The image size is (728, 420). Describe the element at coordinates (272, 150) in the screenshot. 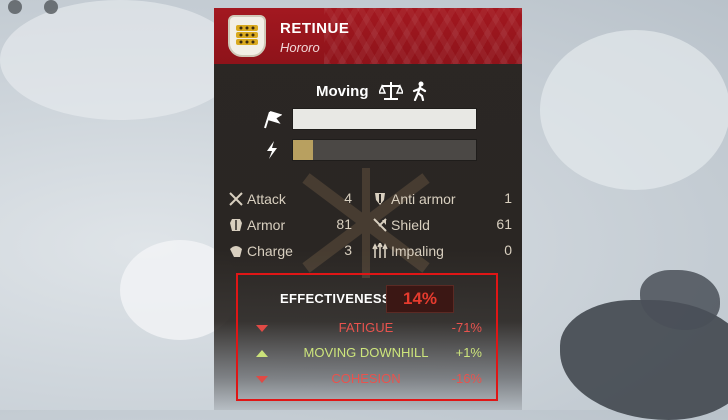

I see `lightning-icon` at that location.